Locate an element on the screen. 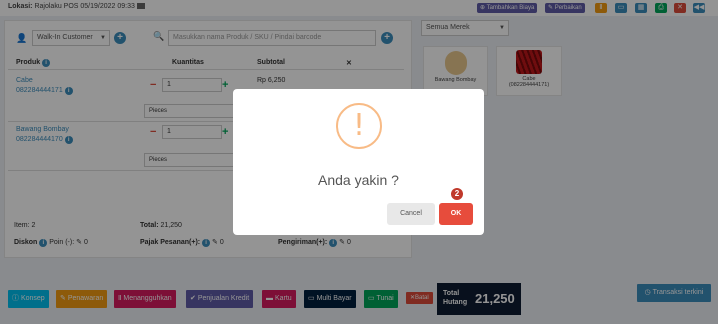 The image size is (718, 324). step-badge: 2 is located at coordinates (457, 194).